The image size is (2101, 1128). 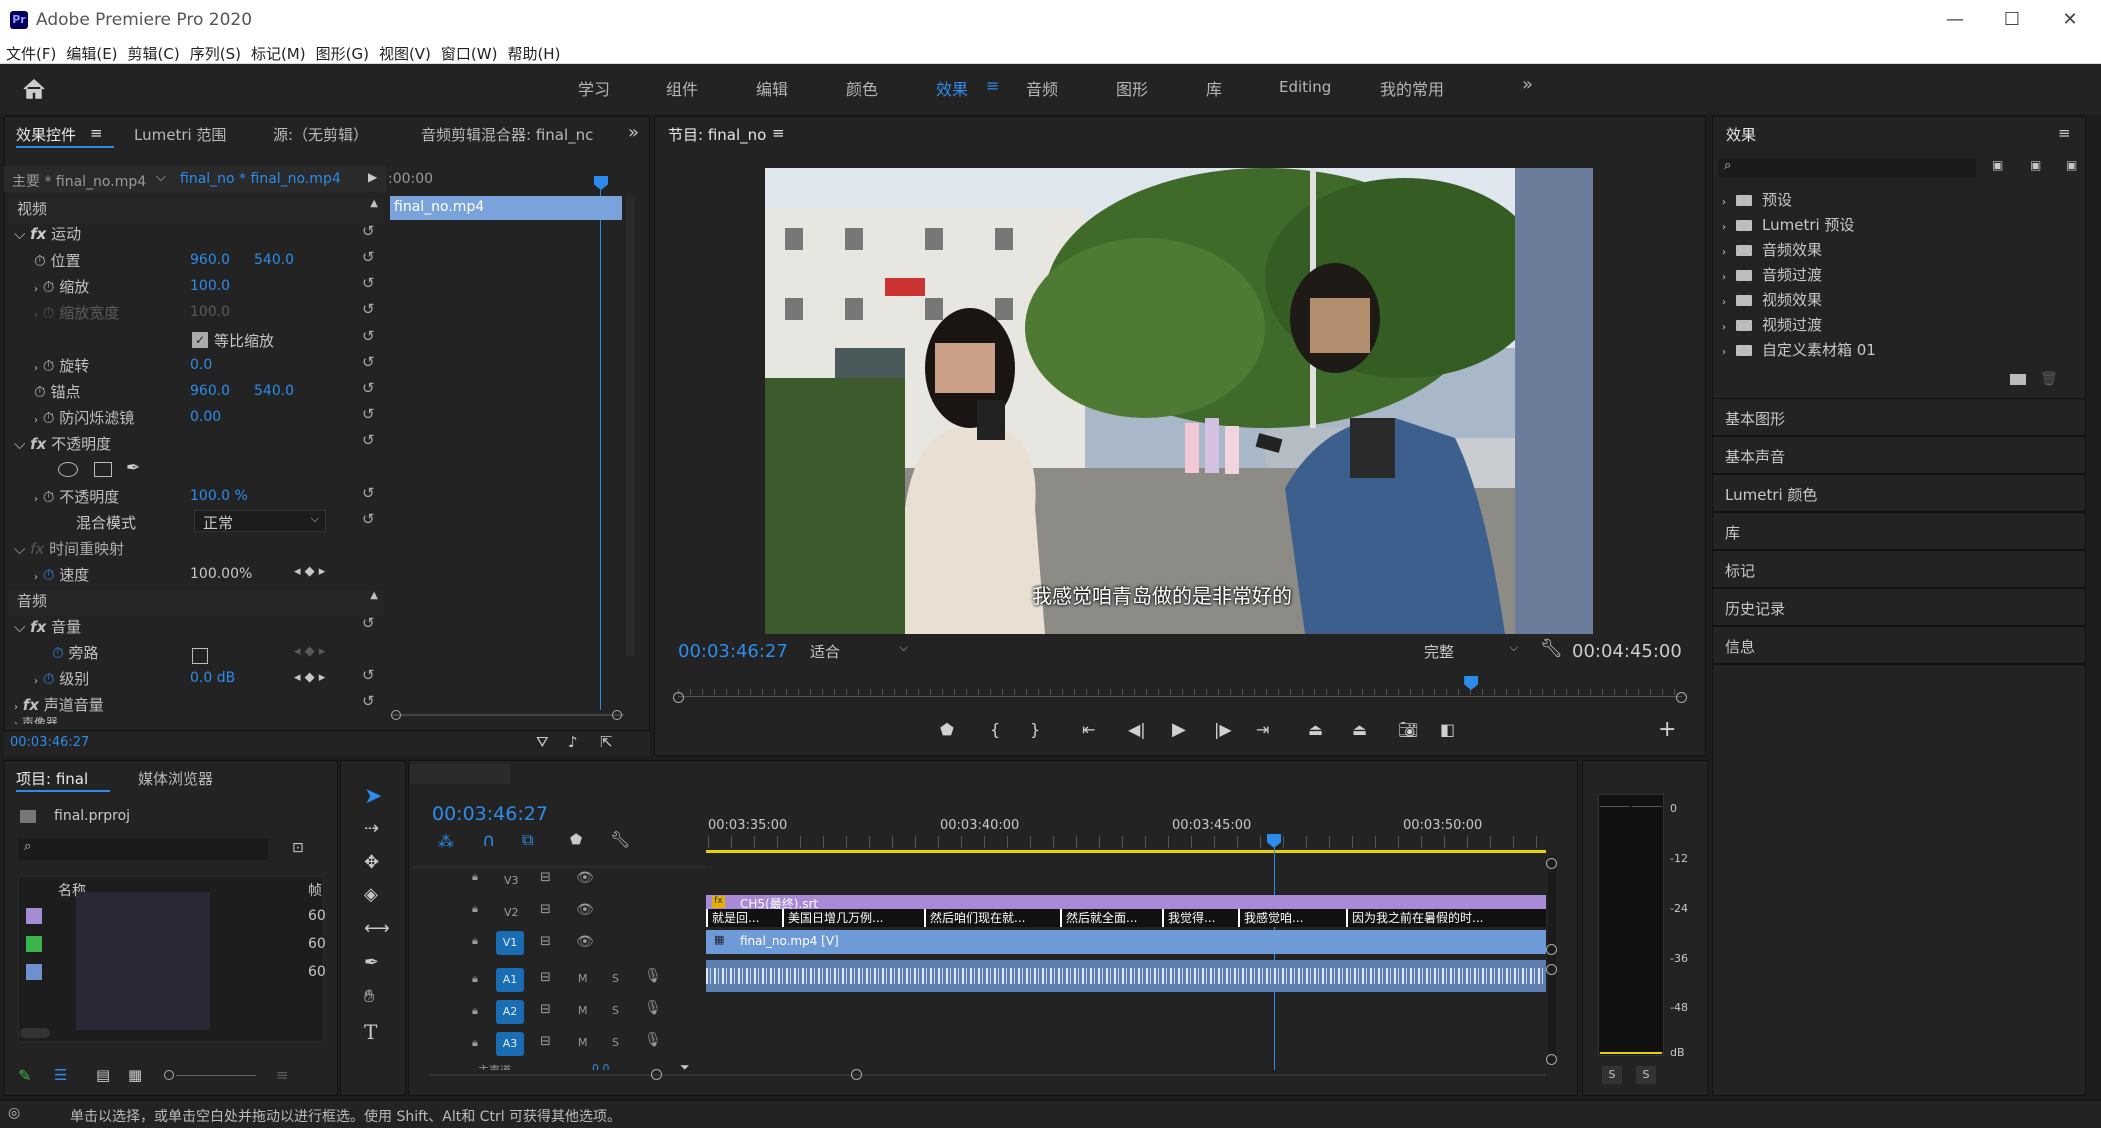 What do you see at coordinates (372, 177) in the screenshot?
I see `play-icon: ▶` at bounding box center [372, 177].